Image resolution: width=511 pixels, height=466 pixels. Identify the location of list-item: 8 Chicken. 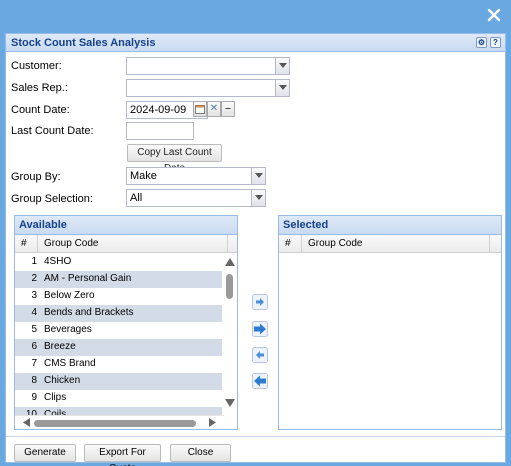
(118, 381).